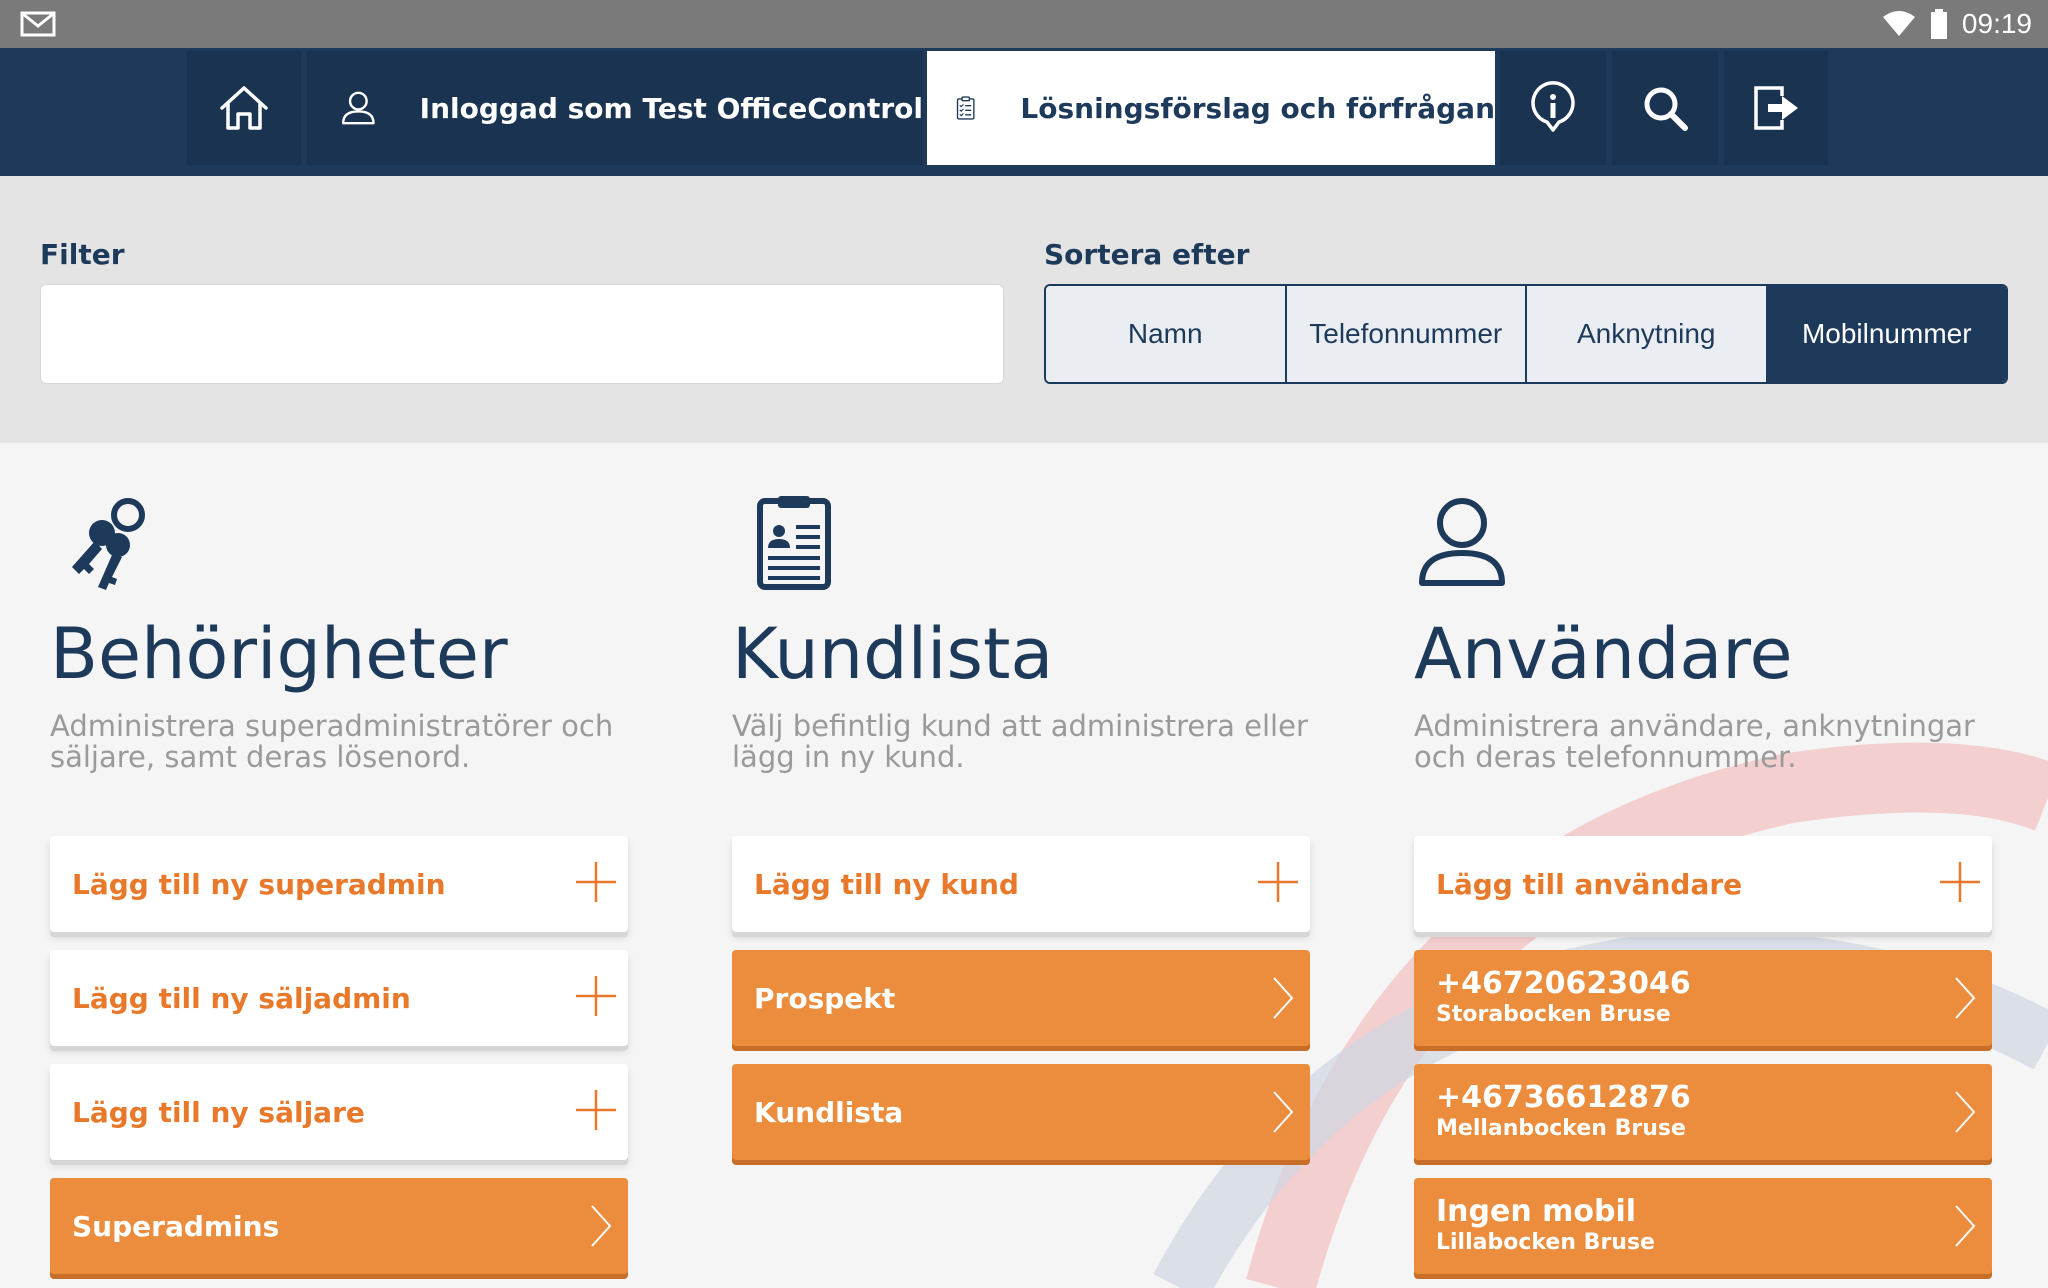 The width and height of the screenshot is (2048, 1288). What do you see at coordinates (1898, 23) in the screenshot?
I see `wifi-icon` at bounding box center [1898, 23].